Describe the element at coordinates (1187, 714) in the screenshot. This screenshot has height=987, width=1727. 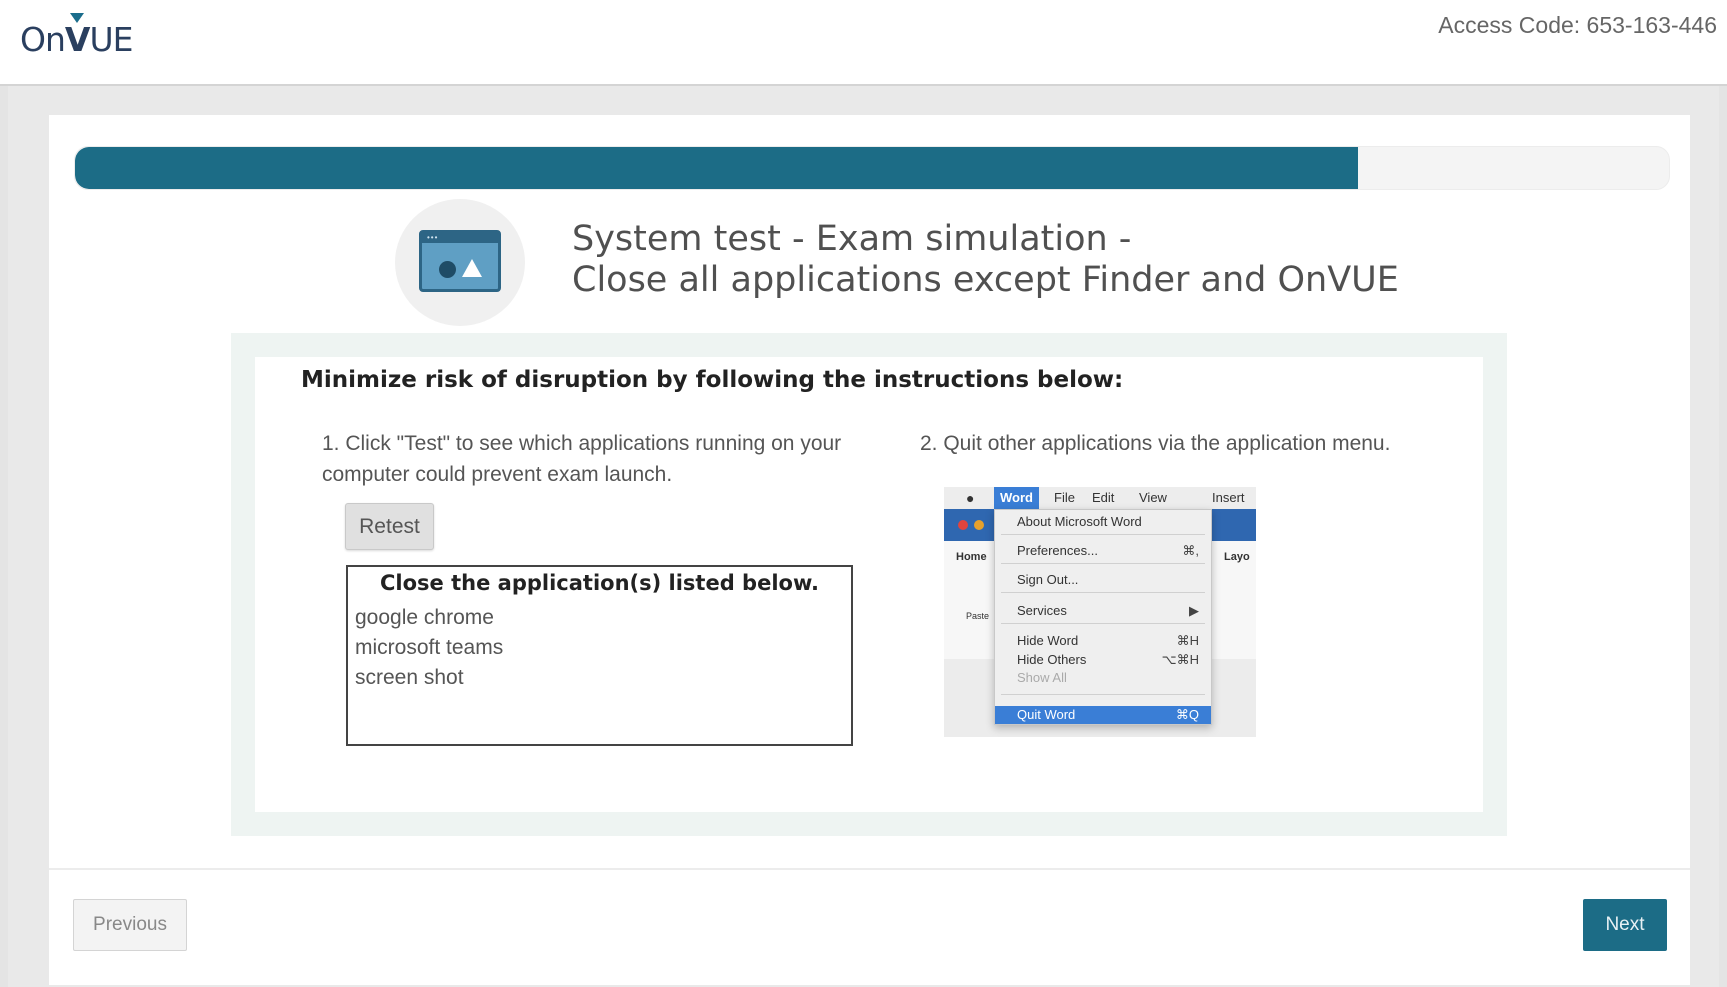
I see `screenshot-menu-quit-shortcut: ⌘Q` at that location.